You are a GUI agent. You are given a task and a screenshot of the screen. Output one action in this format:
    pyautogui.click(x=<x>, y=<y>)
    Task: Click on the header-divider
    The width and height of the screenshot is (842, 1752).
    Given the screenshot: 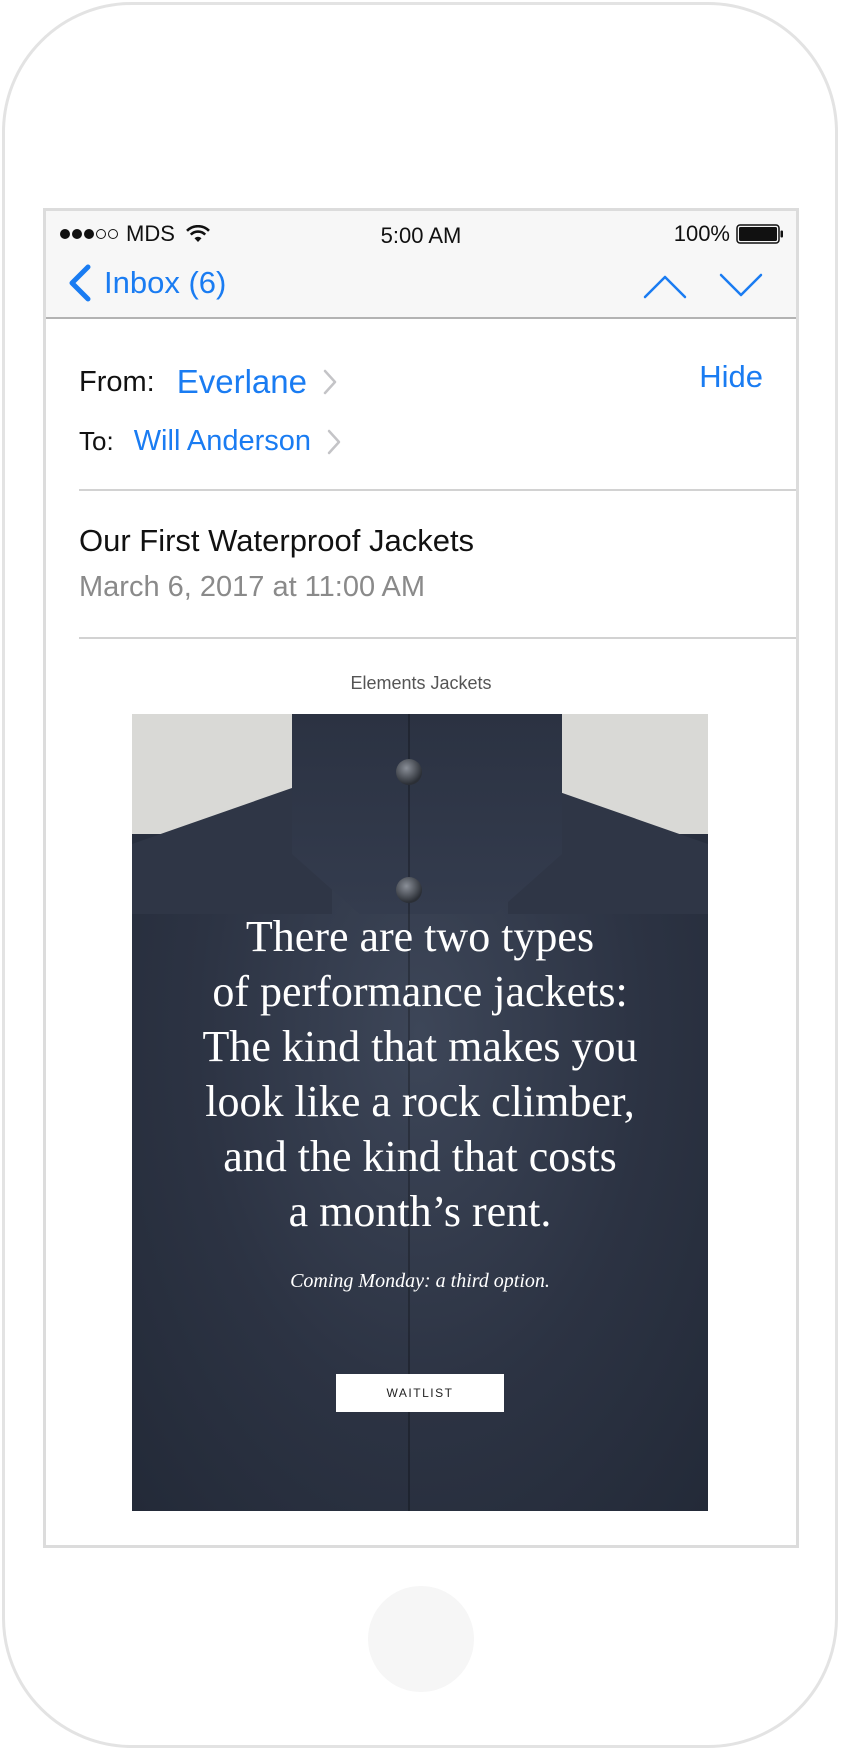 What is the action you would take?
    pyautogui.click(x=437, y=490)
    